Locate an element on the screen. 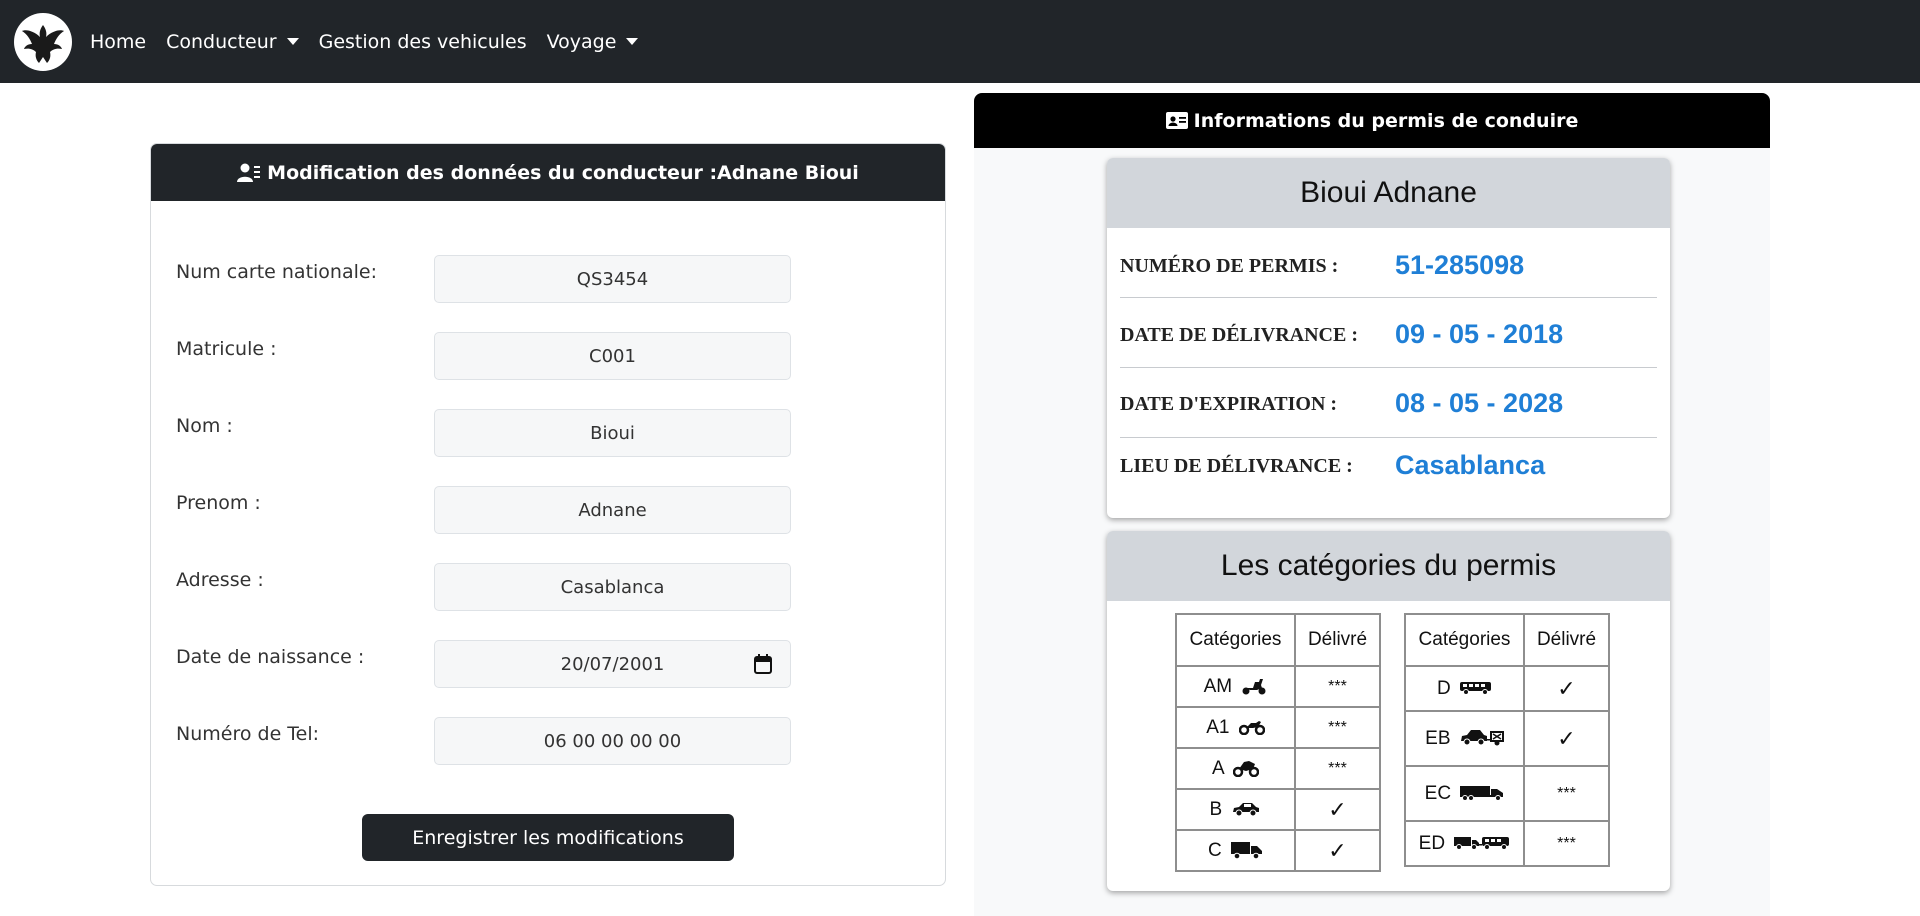 Image resolution: width=1920 pixels, height=916 pixels. table-row: EC *** is located at coordinates (1507, 793).